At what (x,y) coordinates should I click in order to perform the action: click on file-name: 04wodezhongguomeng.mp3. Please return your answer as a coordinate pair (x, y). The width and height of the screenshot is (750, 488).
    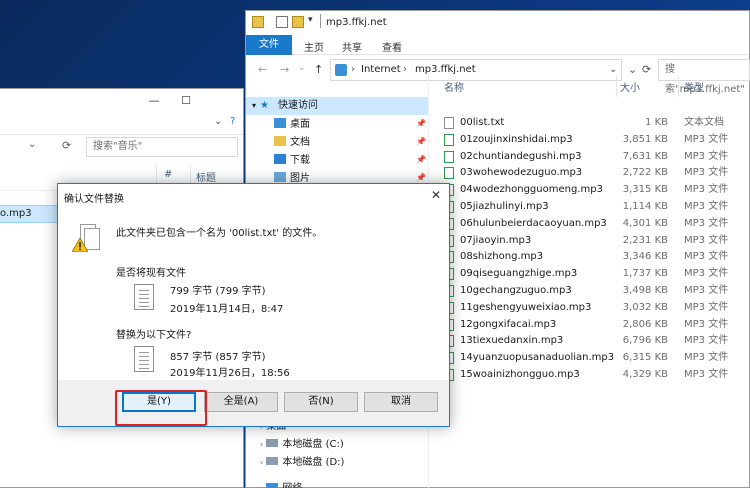
    Looking at the image, I should click on (531, 190).